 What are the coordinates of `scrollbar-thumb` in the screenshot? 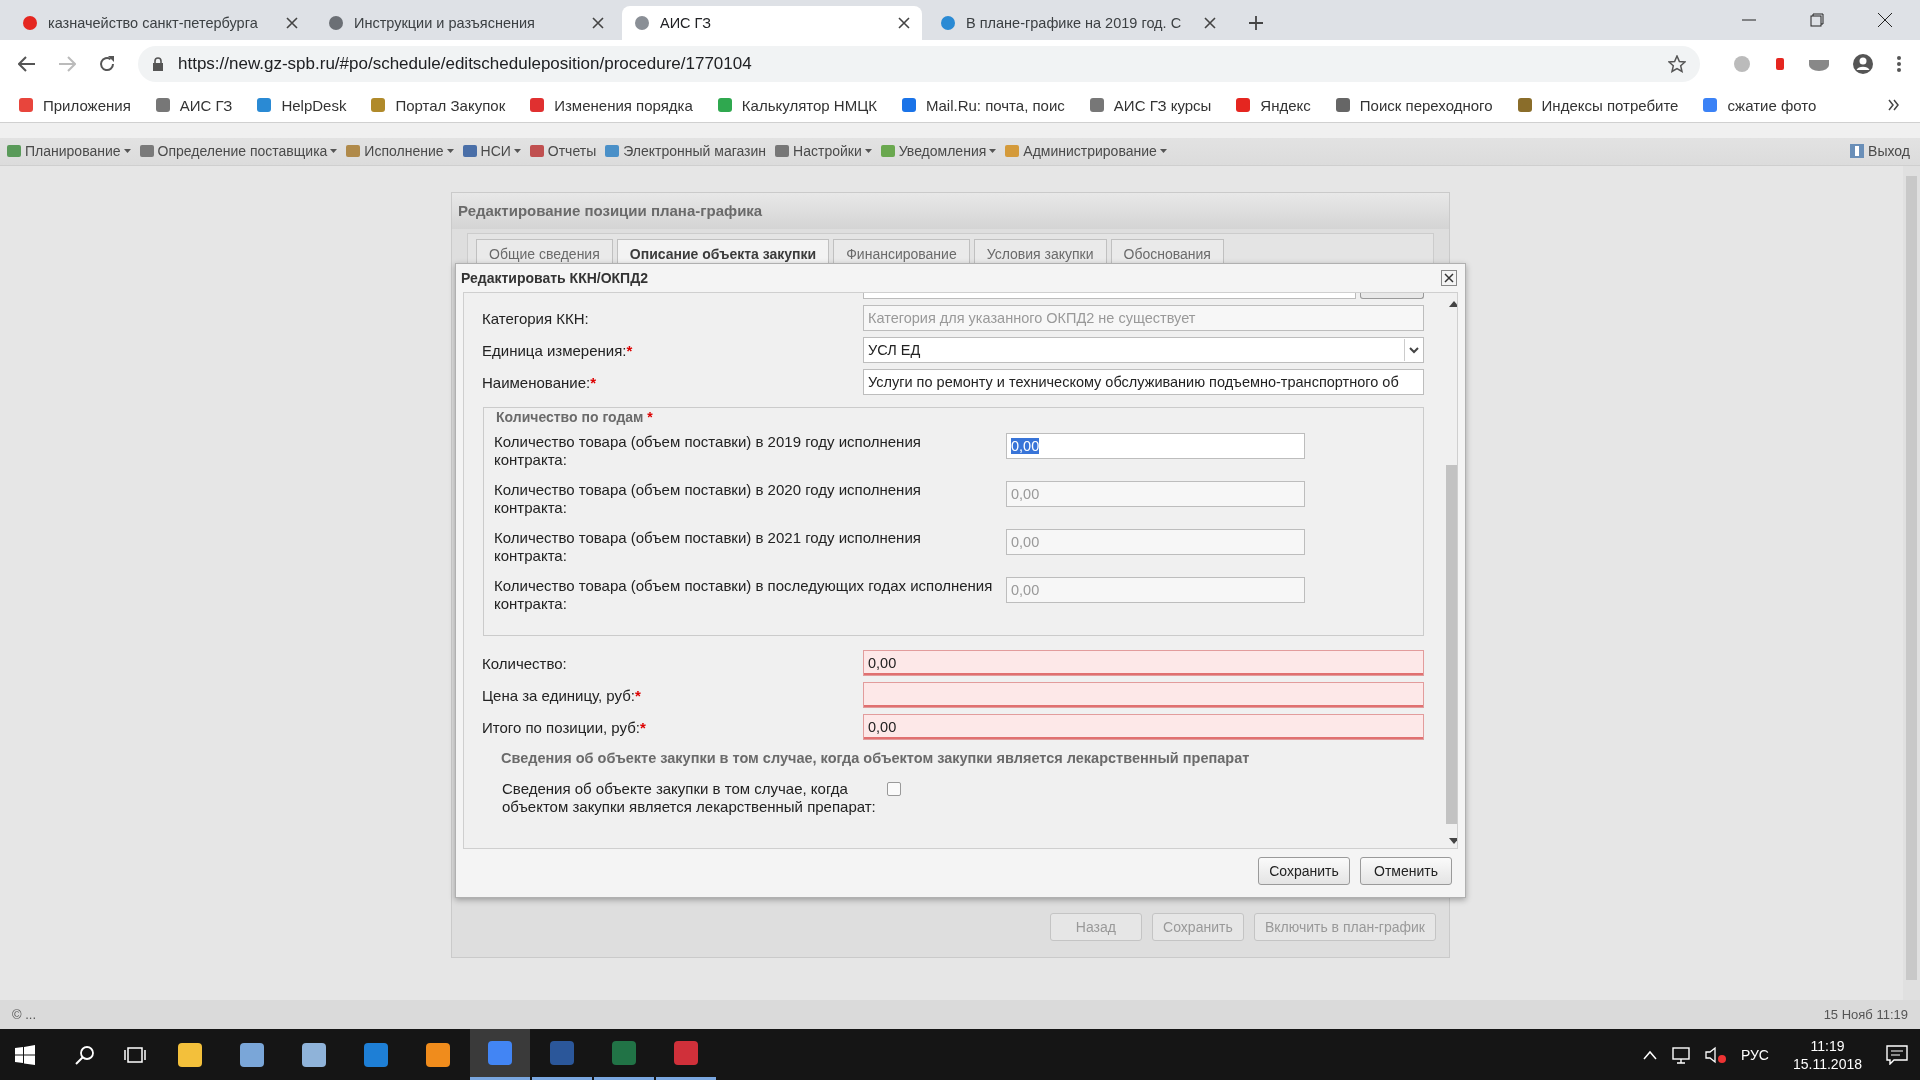 It's located at (1451, 644).